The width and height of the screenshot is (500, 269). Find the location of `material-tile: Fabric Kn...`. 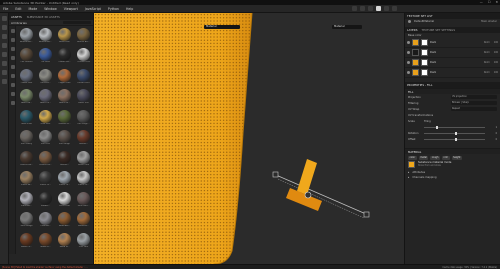

material-tile: Fabric Kn... is located at coordinates (45, 97).